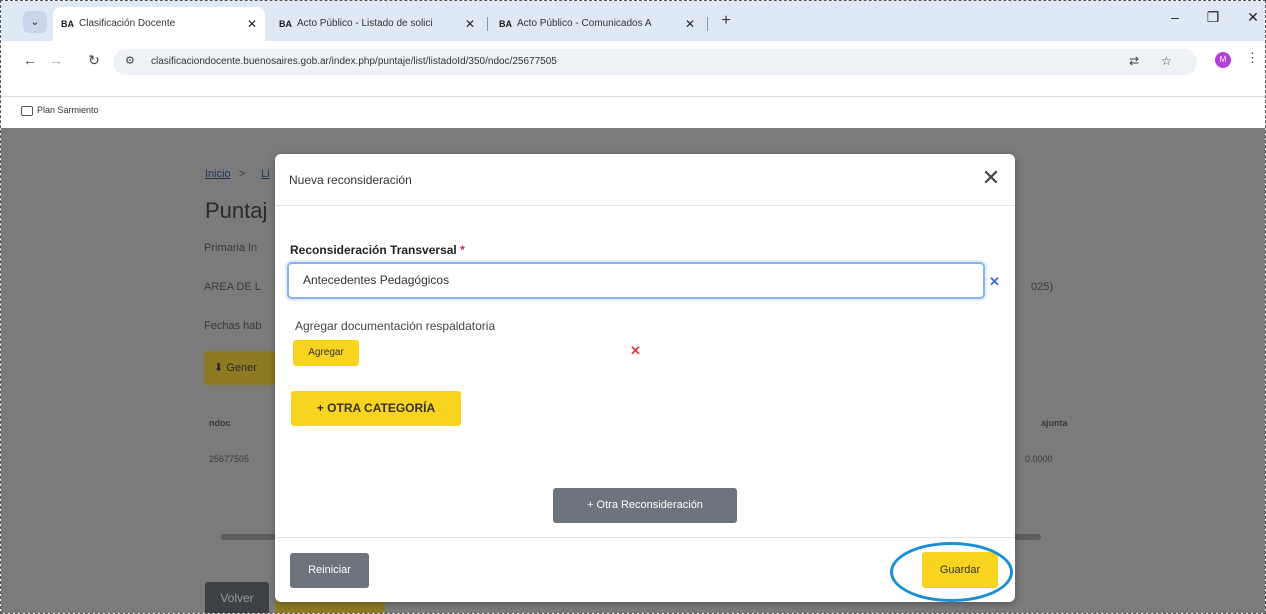  What do you see at coordinates (220, 423) in the screenshot?
I see `table-header-ndoc: ndoc` at bounding box center [220, 423].